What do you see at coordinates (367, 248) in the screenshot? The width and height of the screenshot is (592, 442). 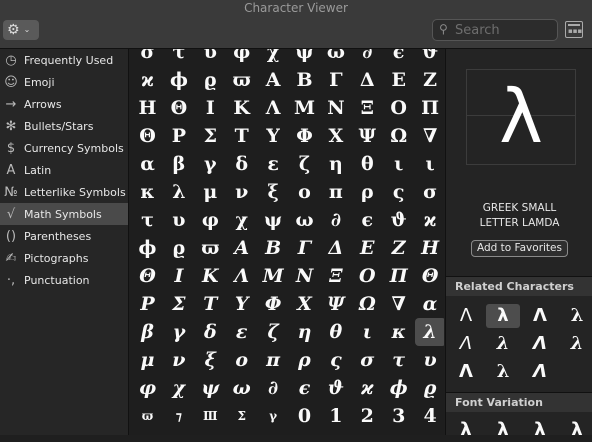 I see `character-cell: Ε` at bounding box center [367, 248].